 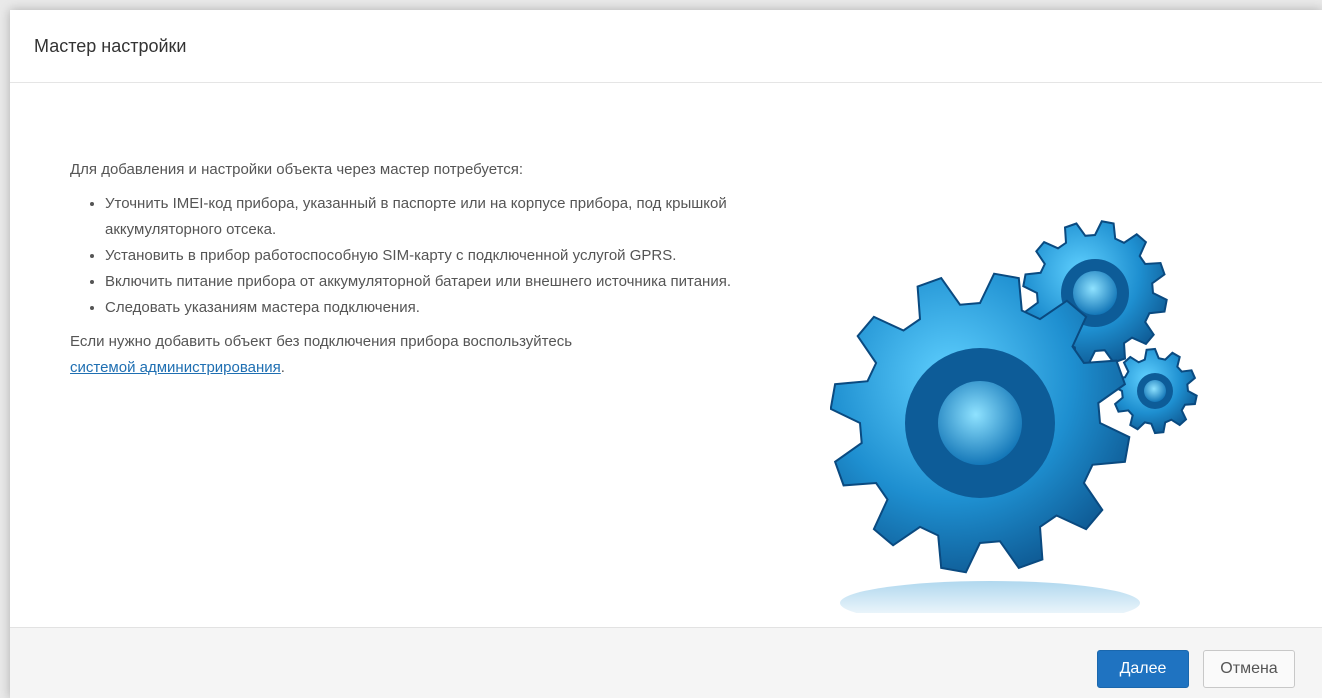 I want to click on gear-big, so click(x=980, y=423).